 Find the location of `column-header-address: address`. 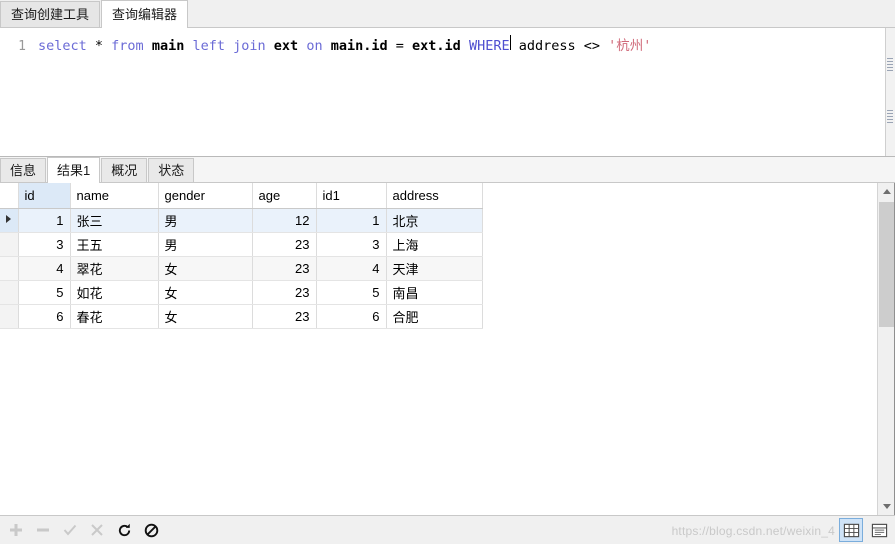

column-header-address: address is located at coordinates (434, 196).